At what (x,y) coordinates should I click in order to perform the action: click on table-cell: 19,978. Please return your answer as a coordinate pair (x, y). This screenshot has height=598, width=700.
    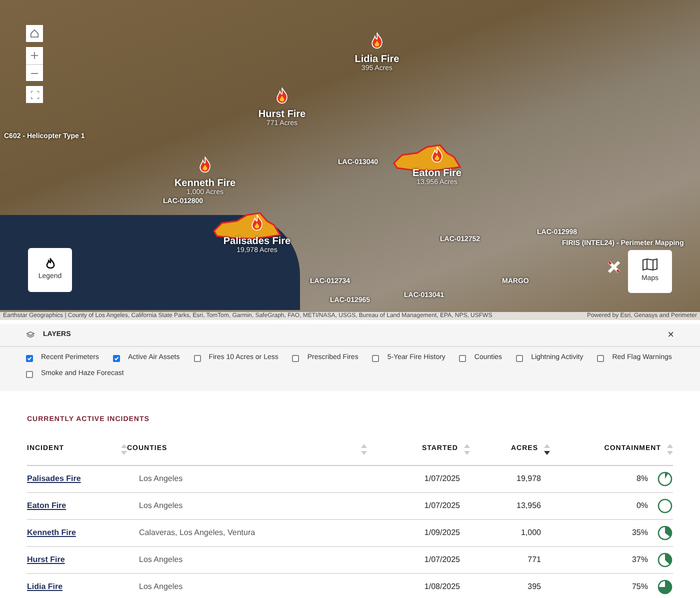
    Looking at the image, I should click on (528, 479).